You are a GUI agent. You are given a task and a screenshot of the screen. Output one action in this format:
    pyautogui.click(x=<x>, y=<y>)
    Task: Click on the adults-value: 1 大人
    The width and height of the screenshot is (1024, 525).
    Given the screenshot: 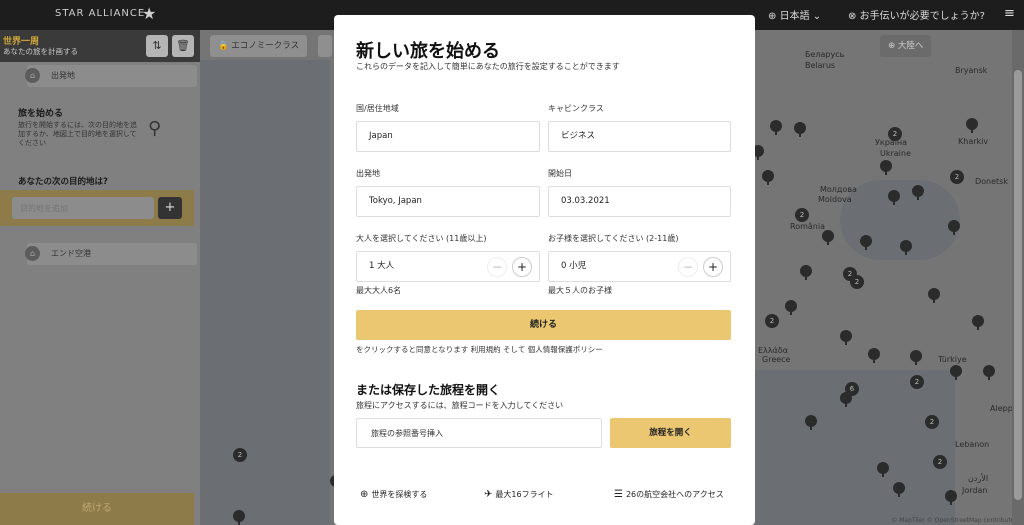 What is the action you would take?
    pyautogui.click(x=382, y=266)
    